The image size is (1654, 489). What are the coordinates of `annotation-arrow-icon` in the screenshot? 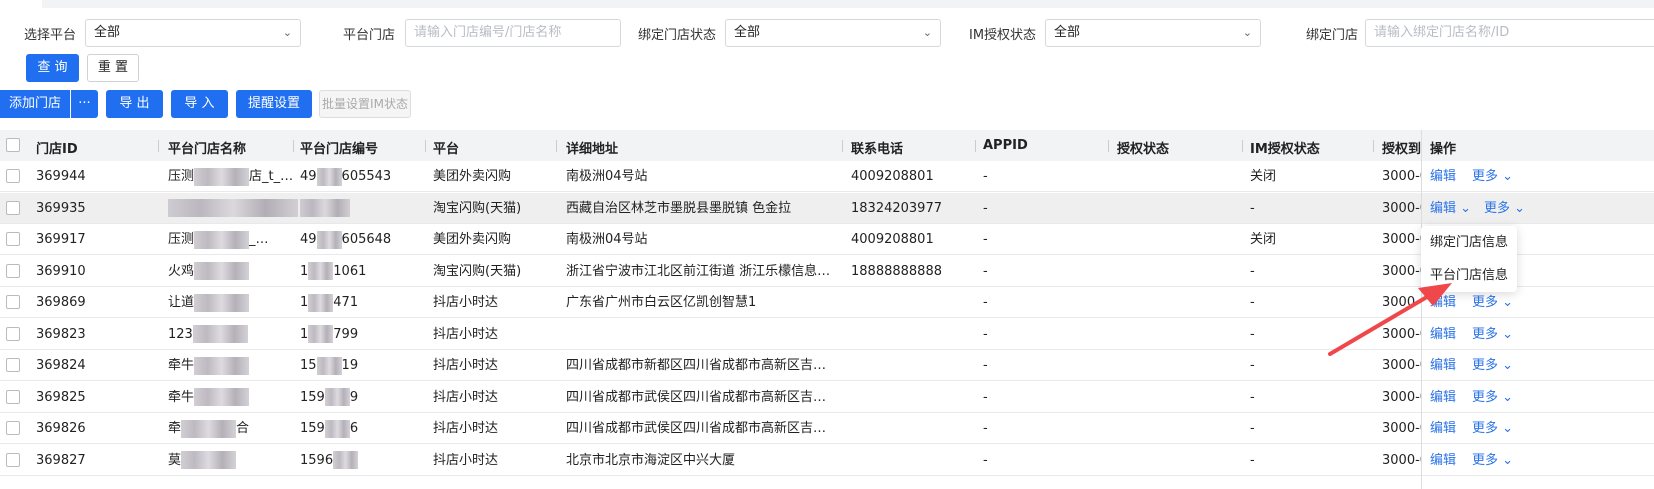 It's located at (1390, 319).